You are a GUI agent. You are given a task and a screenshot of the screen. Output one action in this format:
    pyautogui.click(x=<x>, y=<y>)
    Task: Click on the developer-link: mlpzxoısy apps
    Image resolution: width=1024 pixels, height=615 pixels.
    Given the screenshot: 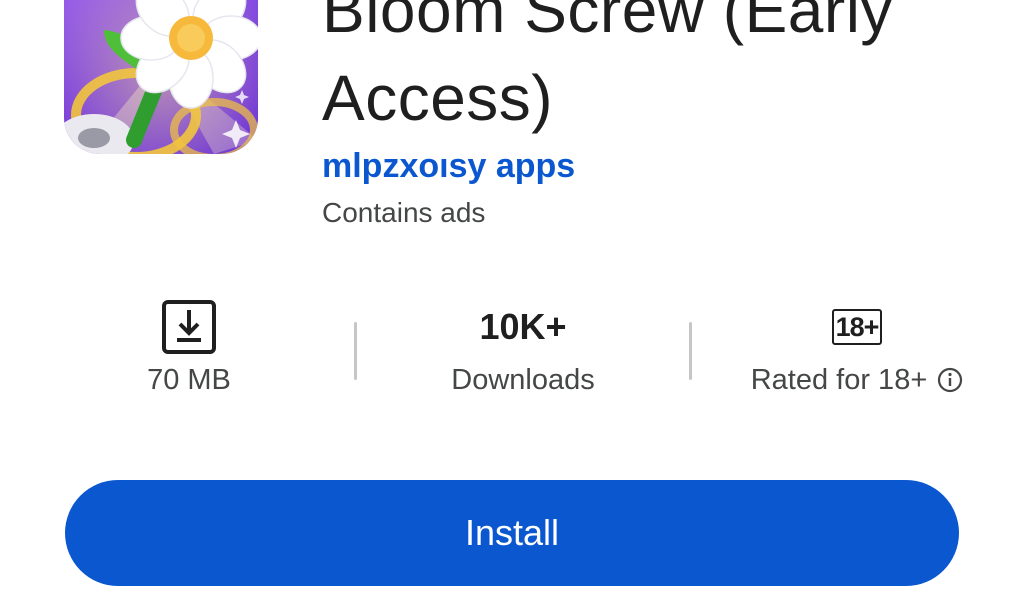 What is the action you would take?
    pyautogui.click(x=448, y=166)
    